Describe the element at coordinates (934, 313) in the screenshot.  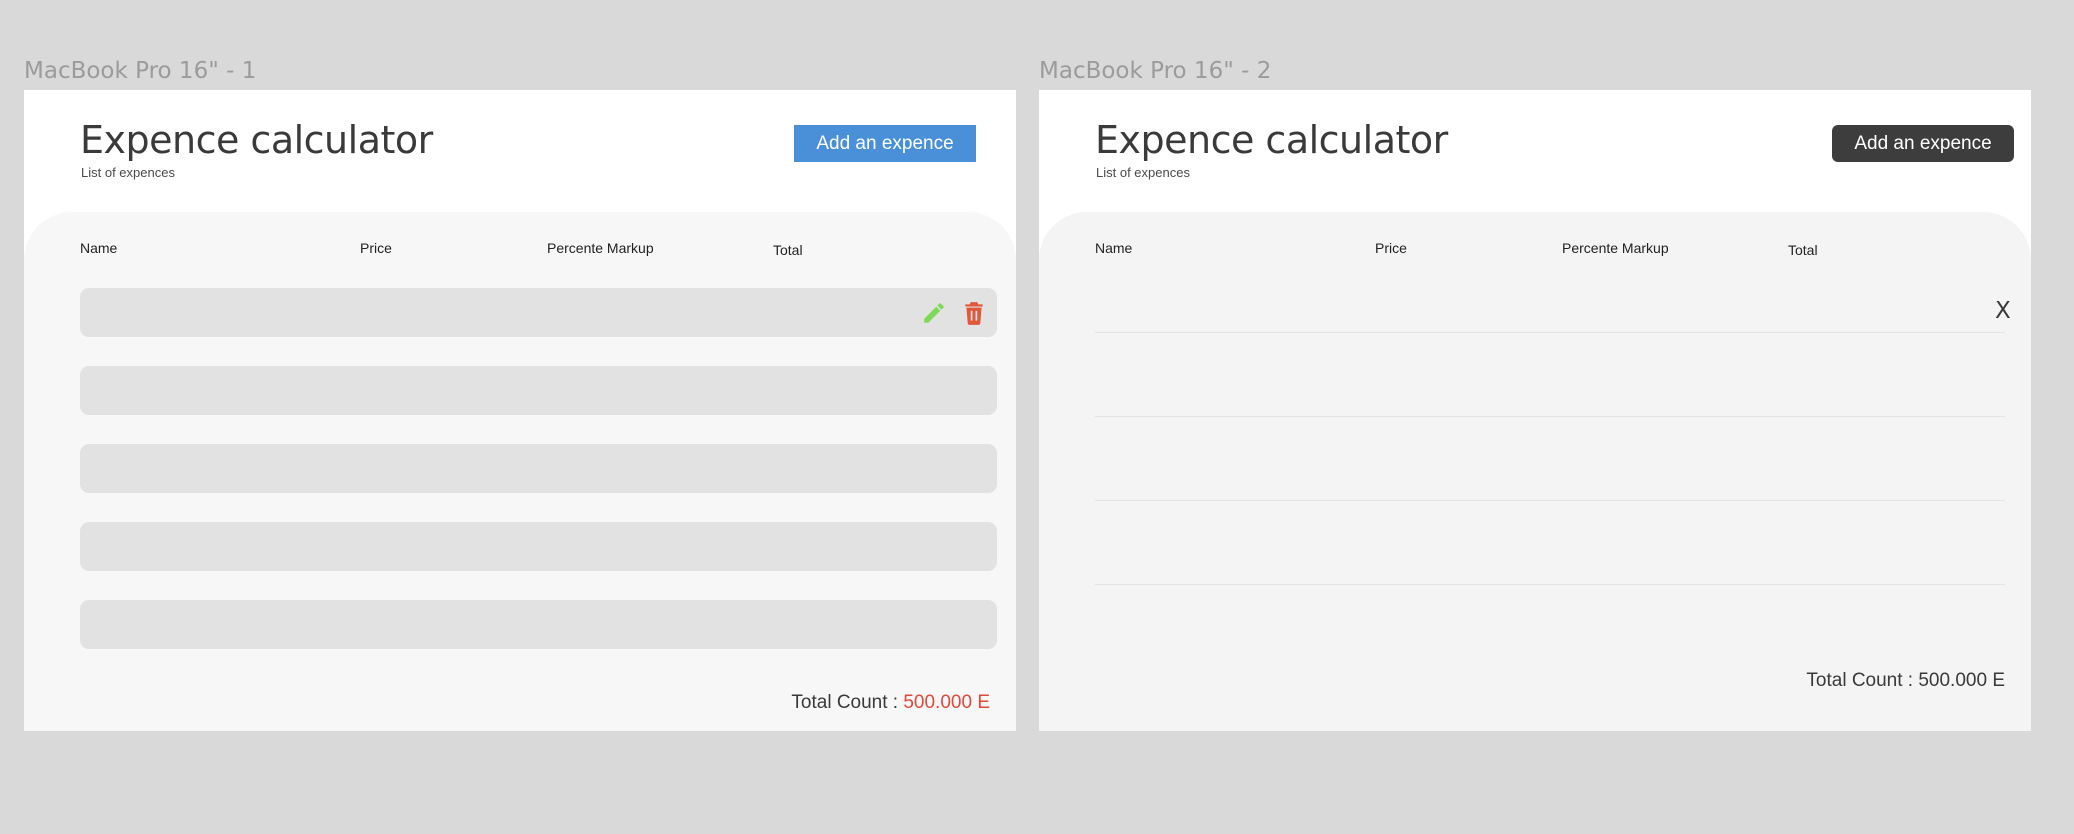
I see `pencil-icon` at that location.